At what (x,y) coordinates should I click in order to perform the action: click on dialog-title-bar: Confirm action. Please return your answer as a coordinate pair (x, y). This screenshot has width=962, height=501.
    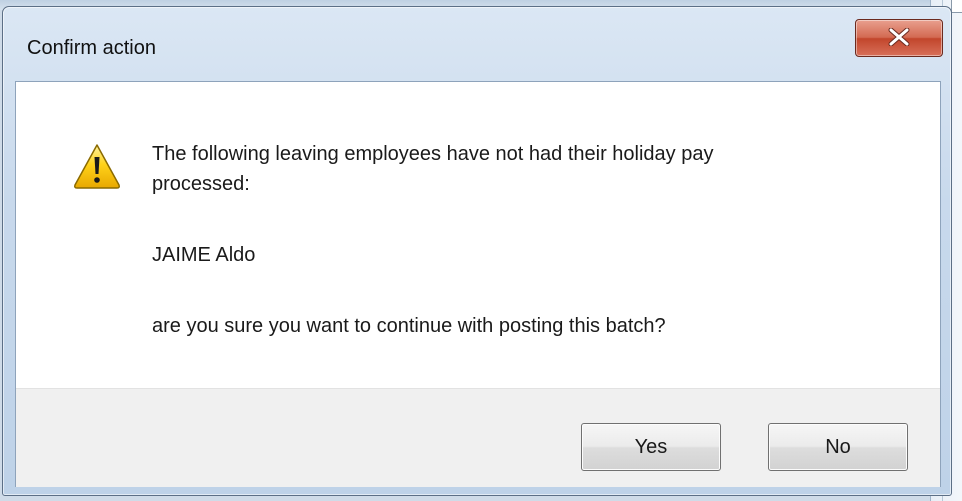
    Looking at the image, I should click on (477, 44).